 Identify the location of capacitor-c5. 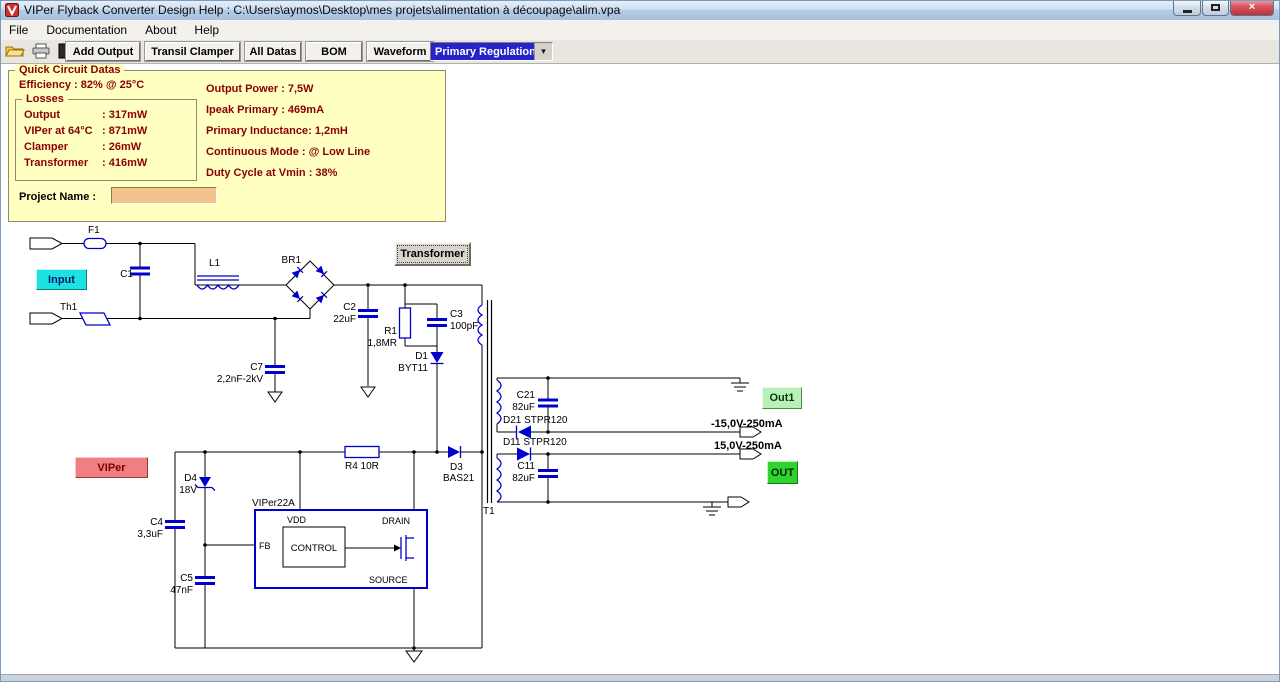
(205, 580).